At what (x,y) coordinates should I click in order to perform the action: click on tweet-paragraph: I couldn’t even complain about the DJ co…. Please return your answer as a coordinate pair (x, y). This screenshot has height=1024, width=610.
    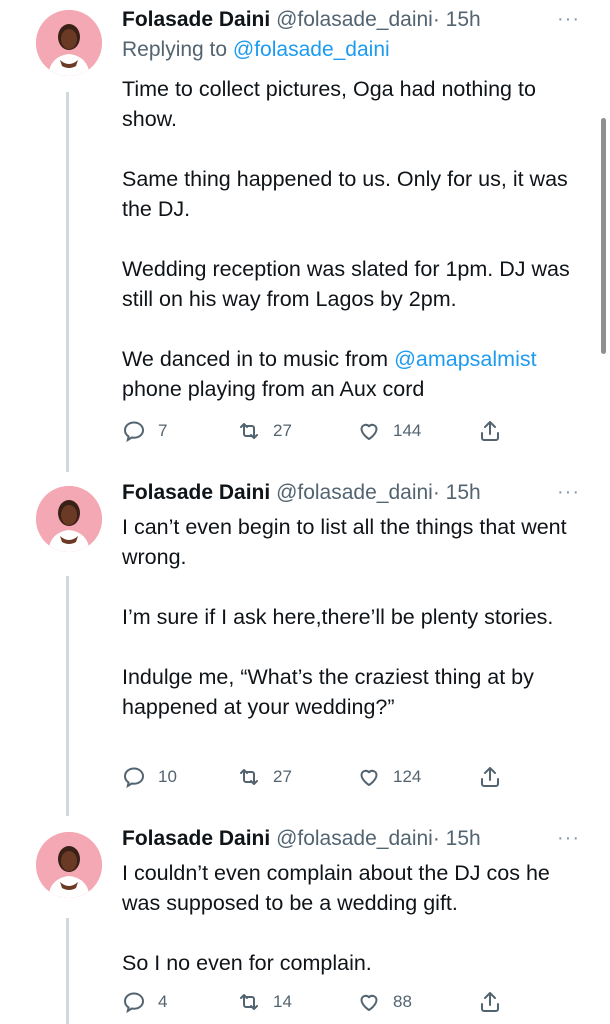
    Looking at the image, I should click on (336, 888).